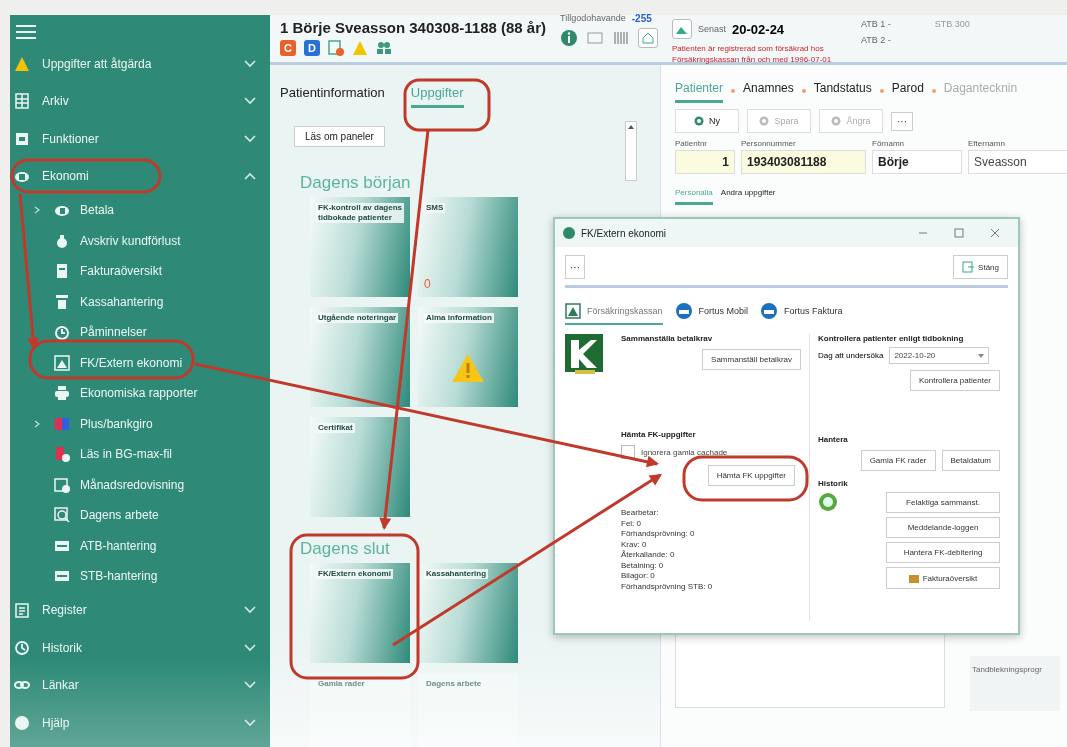  What do you see at coordinates (62, 301) in the screenshot?
I see `cash-register-icon` at bounding box center [62, 301].